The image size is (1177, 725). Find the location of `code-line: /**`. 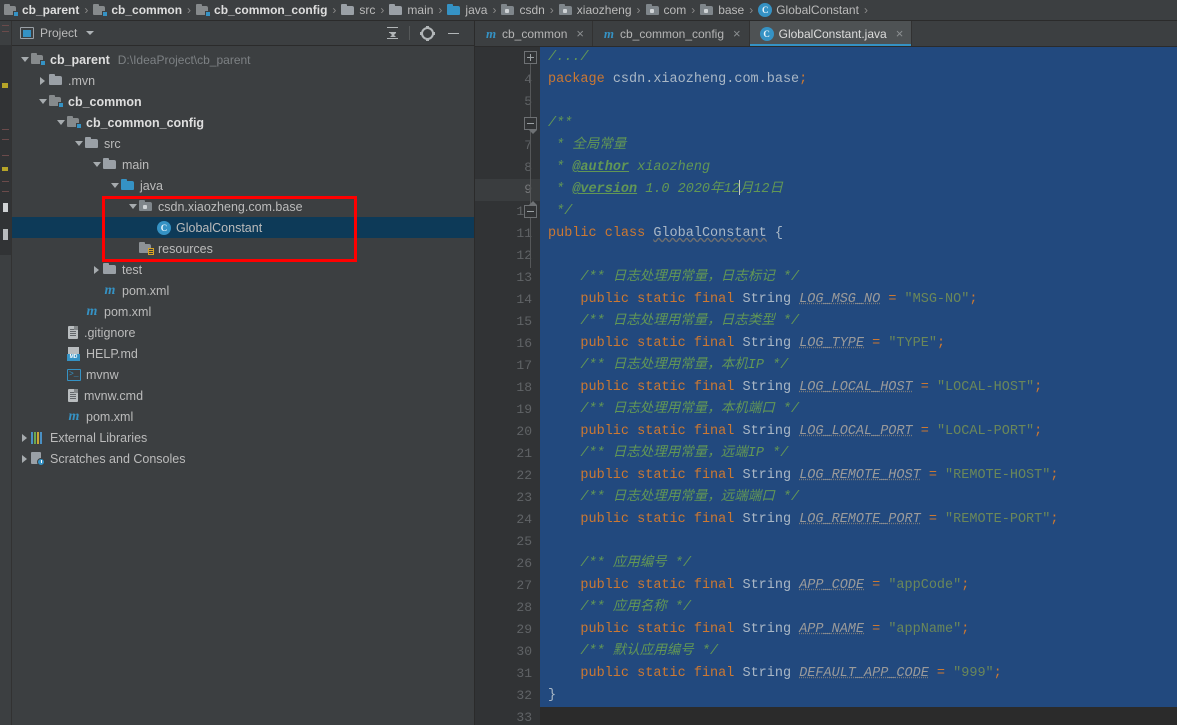

code-line: /** is located at coordinates (858, 124).